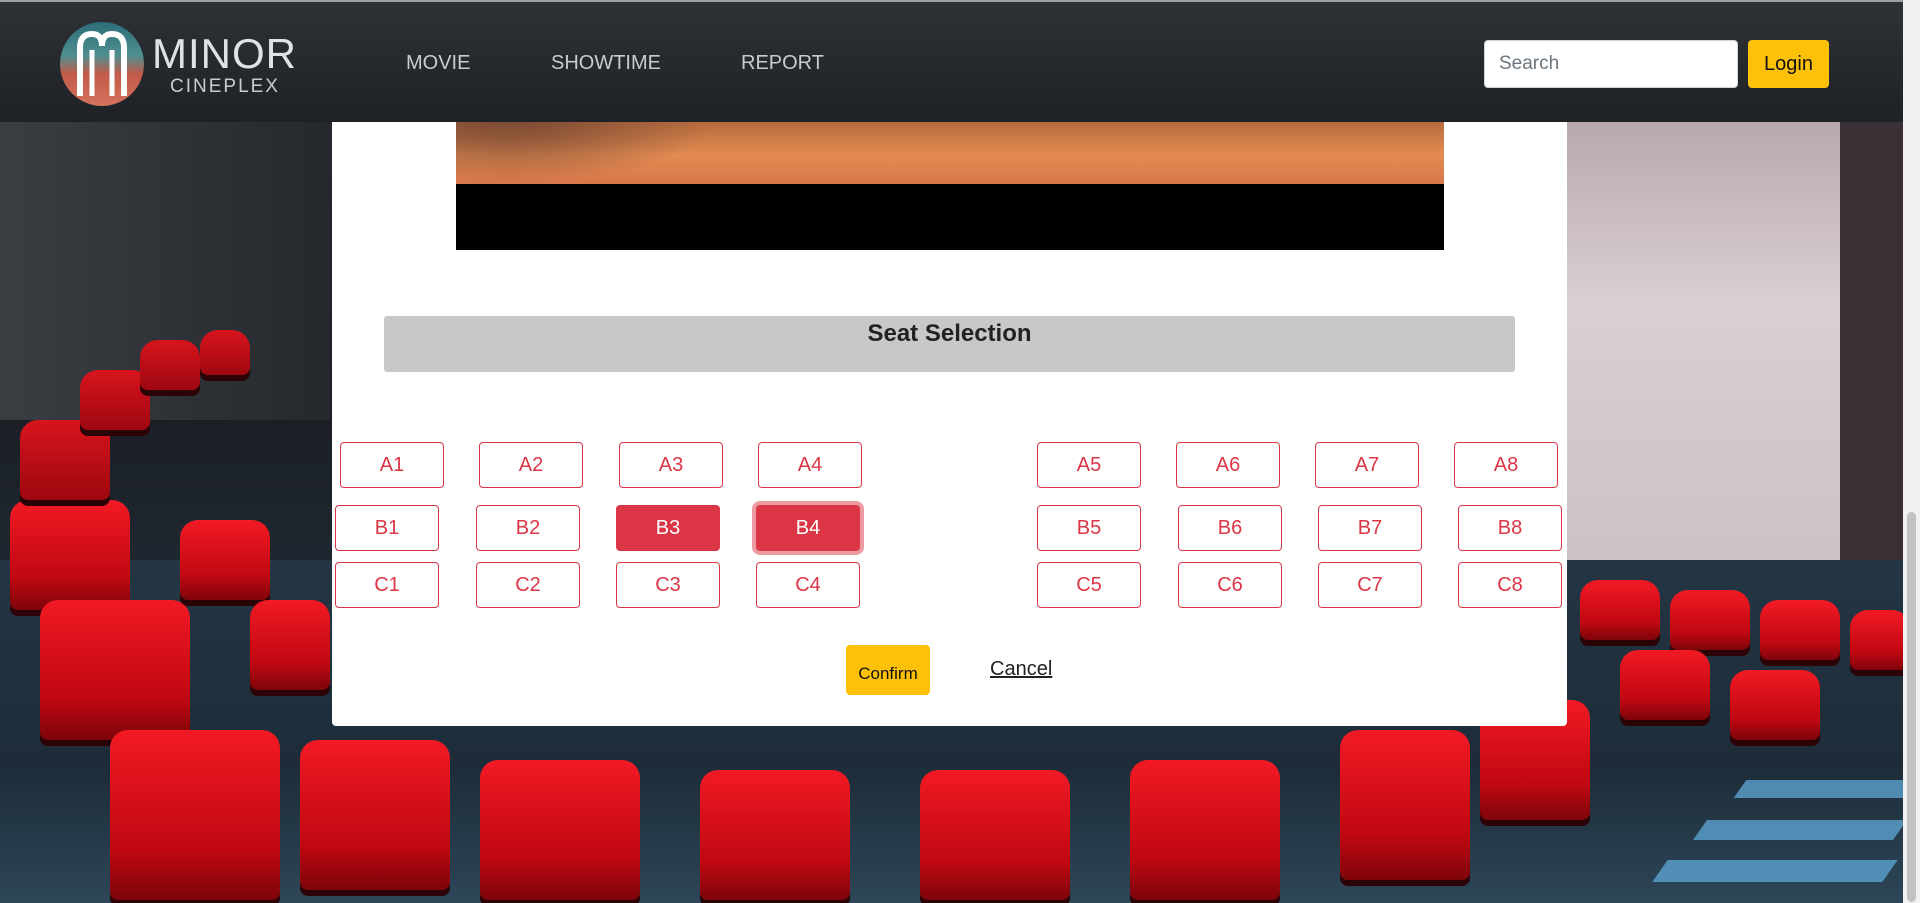  Describe the element at coordinates (387, 528) in the screenshot. I see `seat-b1-button: B1` at that location.